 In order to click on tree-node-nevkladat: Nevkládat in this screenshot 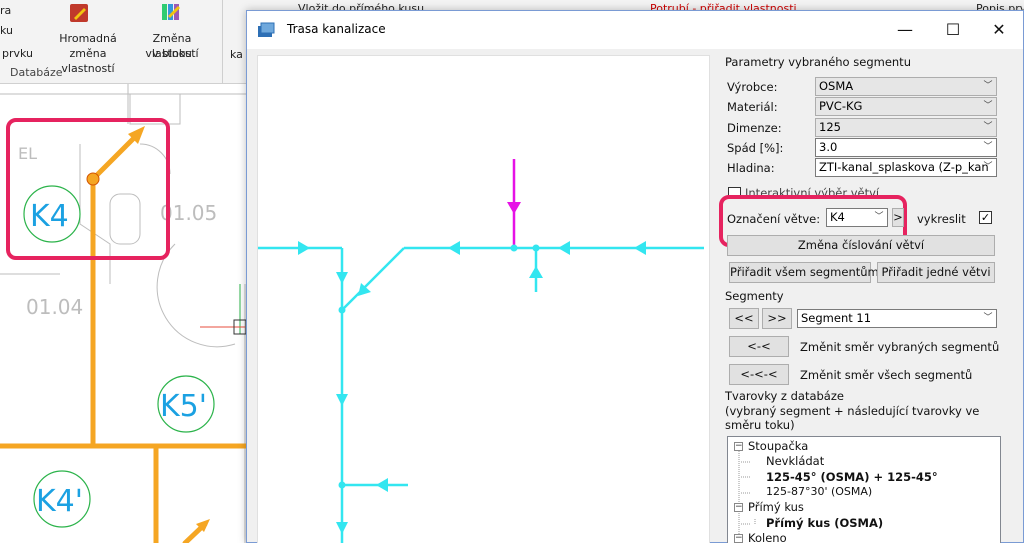, I will do `click(795, 461)`.